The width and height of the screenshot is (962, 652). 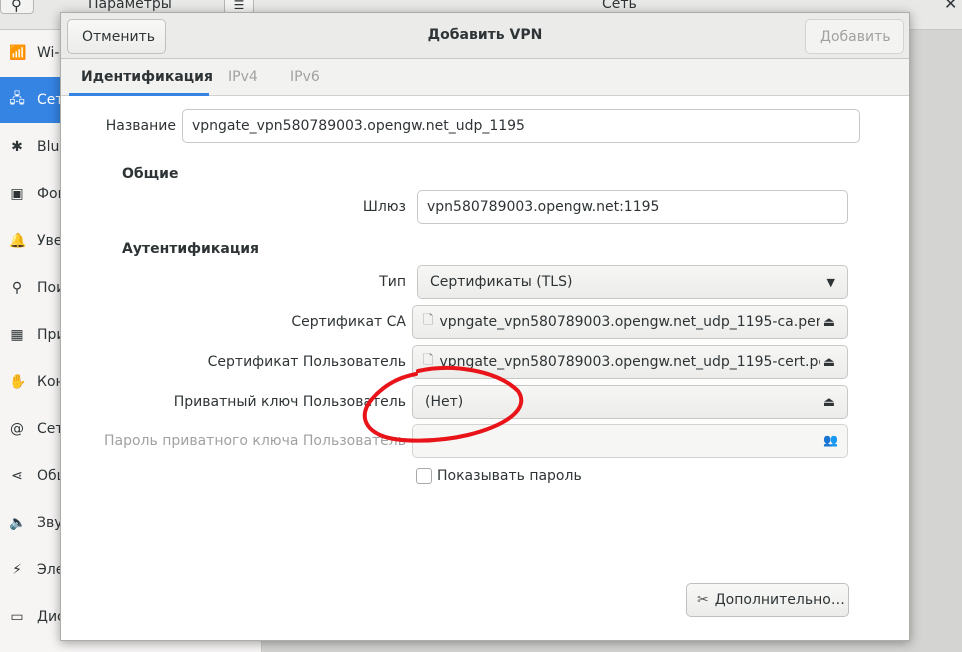 What do you see at coordinates (18, 53) in the screenshot?
I see `wifi-icon: 📶` at bounding box center [18, 53].